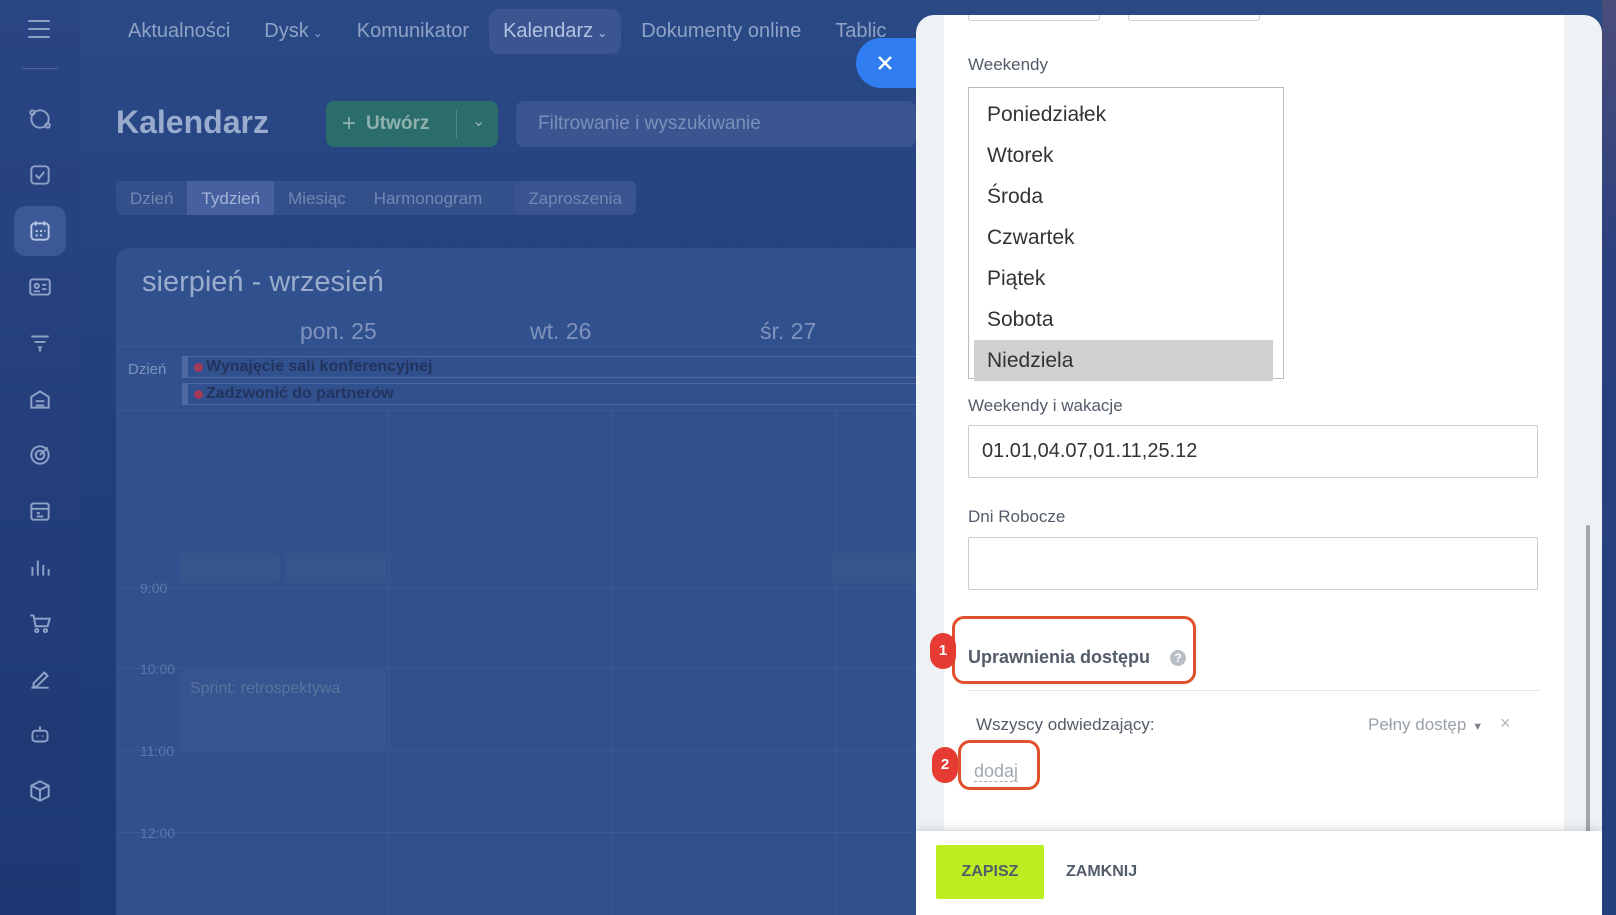 This screenshot has width=1616, height=915. I want to click on sign-icon, so click(40, 679).